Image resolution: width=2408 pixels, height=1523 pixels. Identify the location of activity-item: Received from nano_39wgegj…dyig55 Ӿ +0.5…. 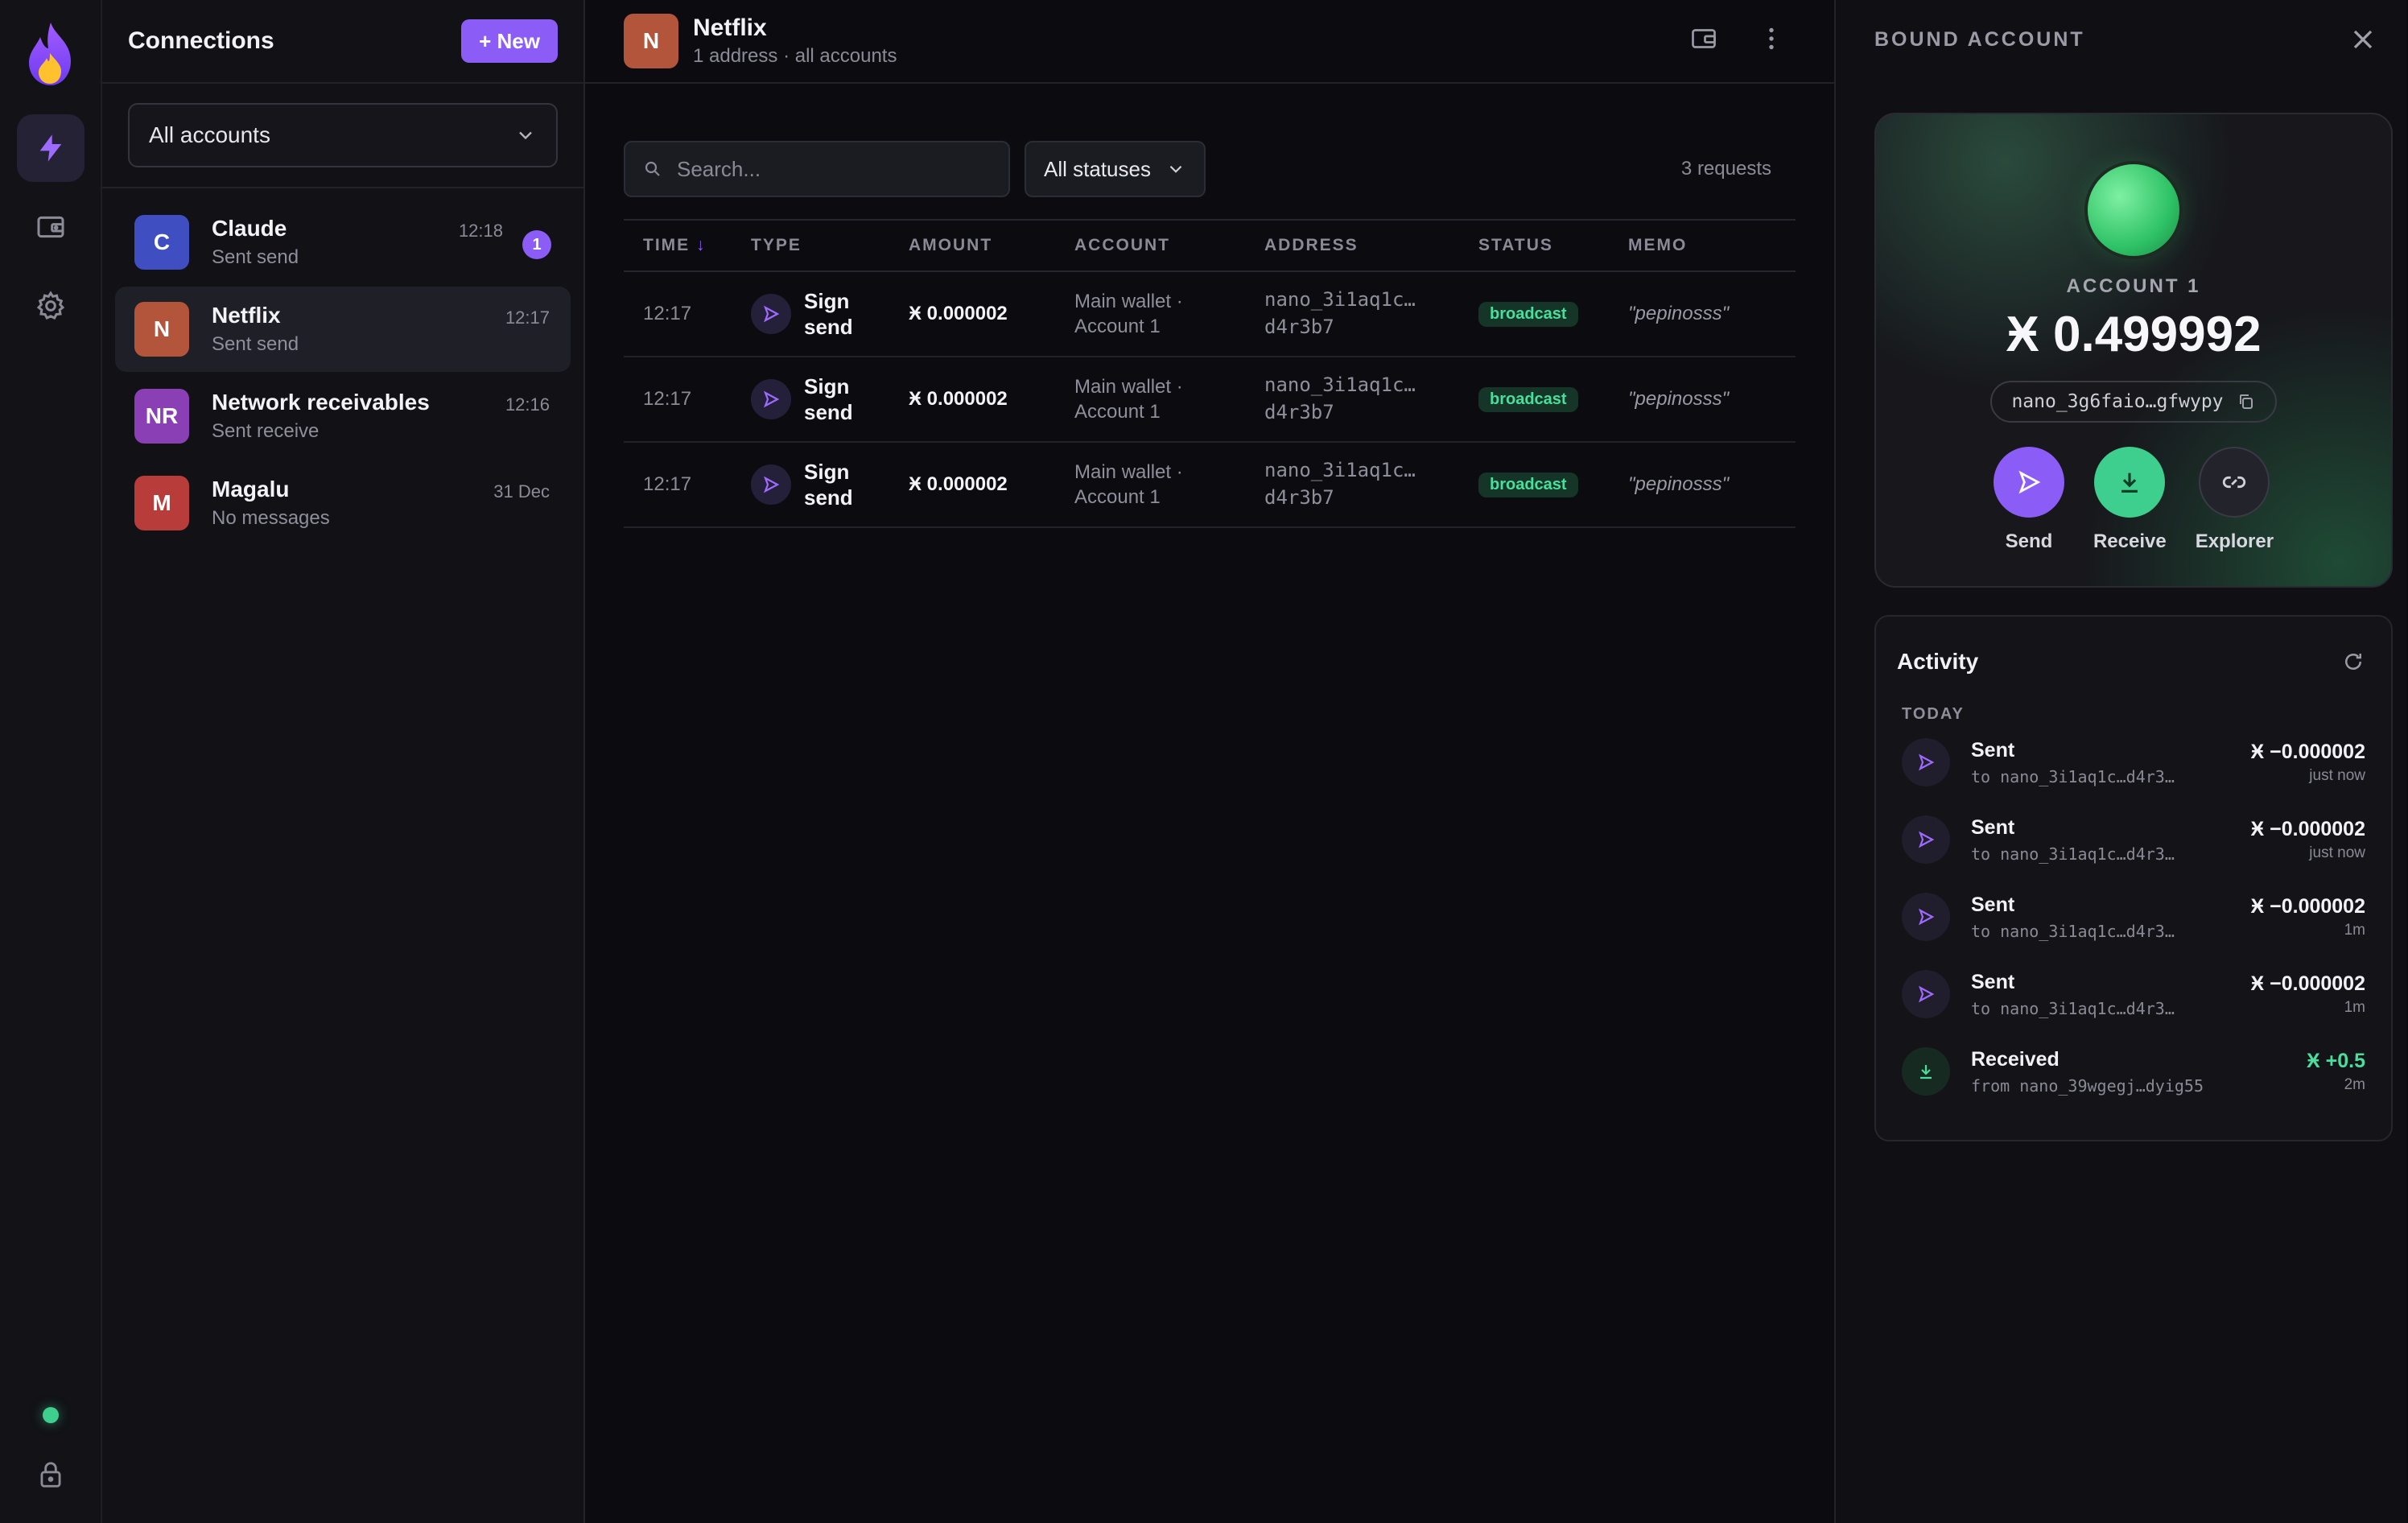
(2133, 1071).